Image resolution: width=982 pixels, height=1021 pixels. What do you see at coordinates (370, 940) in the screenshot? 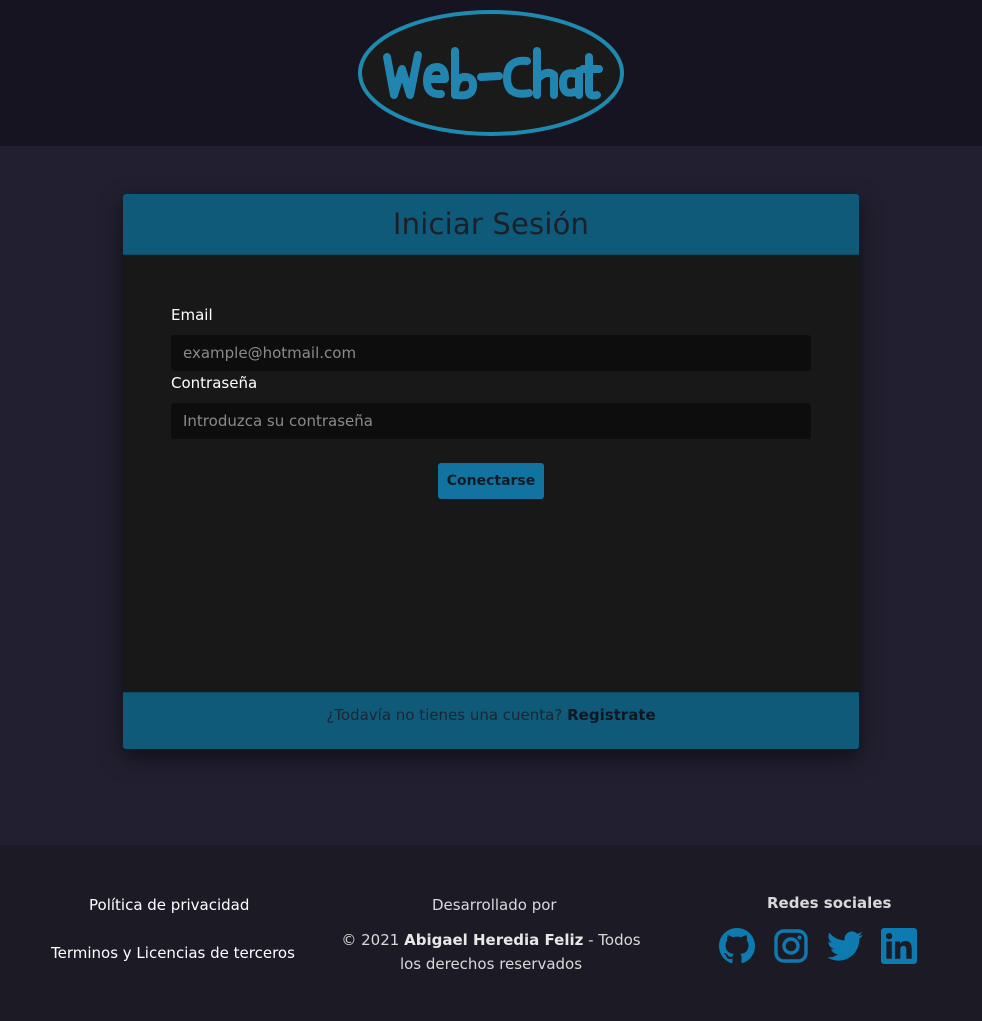
I see `copyright-prefix: © 2021` at bounding box center [370, 940].